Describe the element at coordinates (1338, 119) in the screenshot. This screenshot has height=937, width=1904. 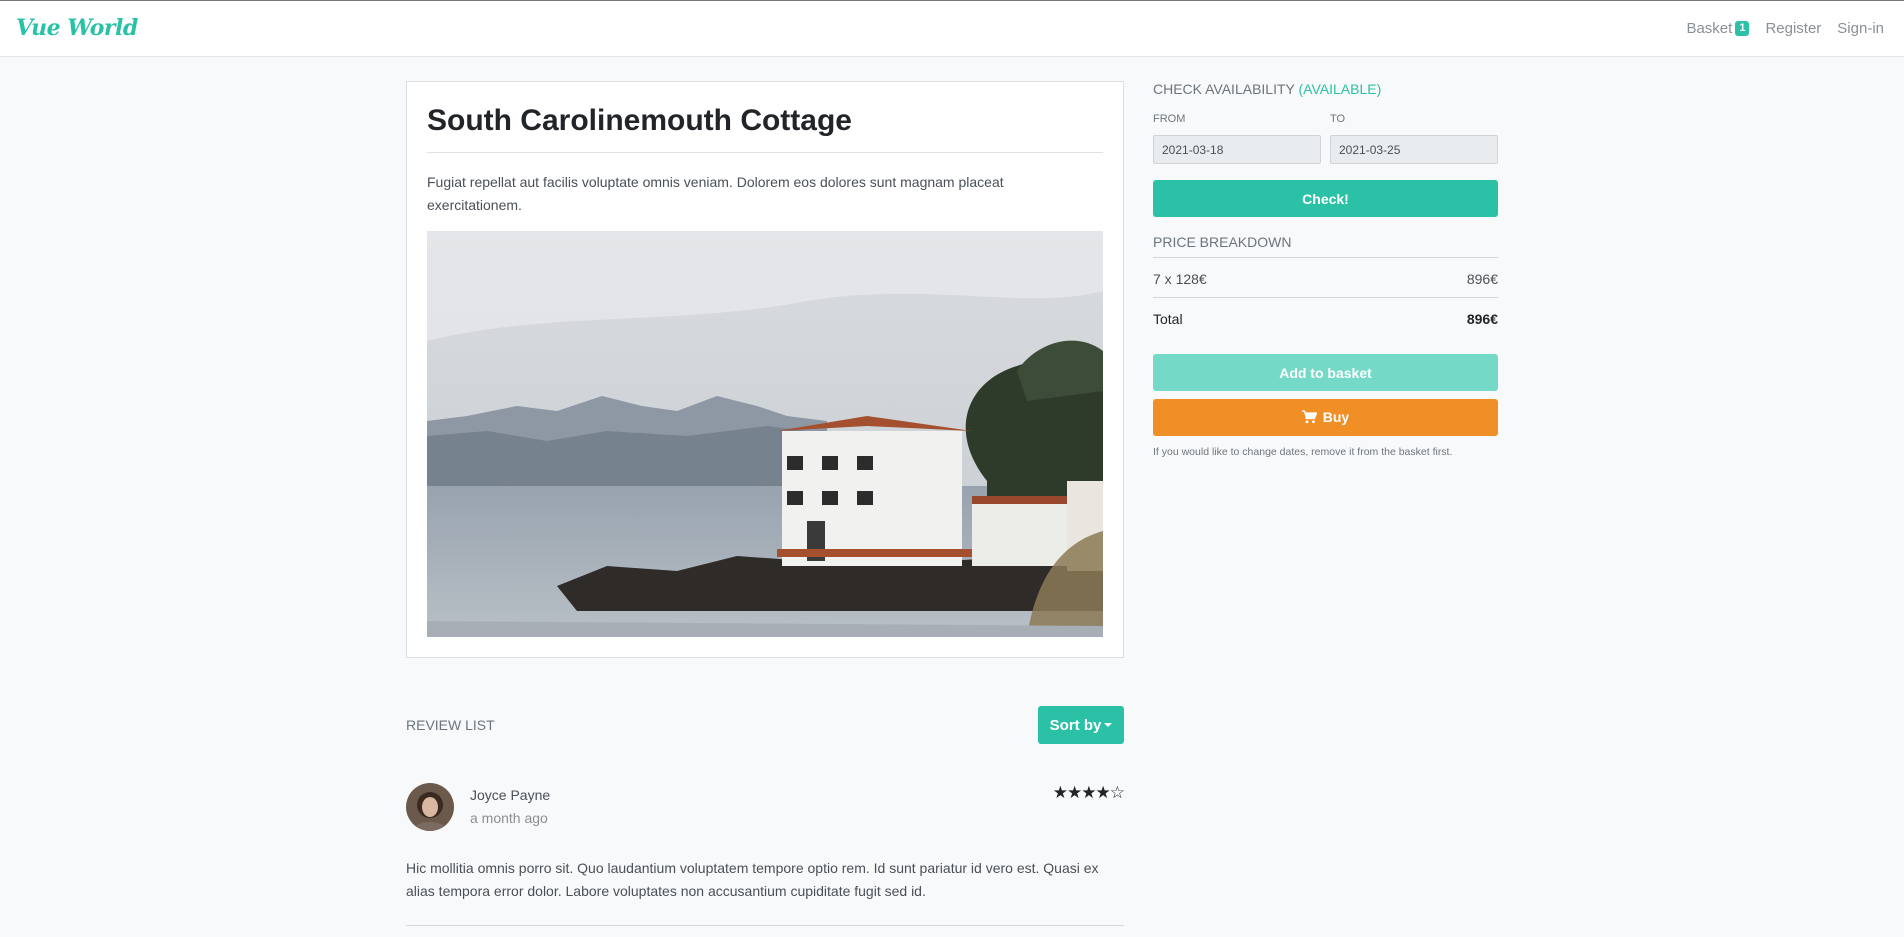
I see `to-label: TO` at that location.